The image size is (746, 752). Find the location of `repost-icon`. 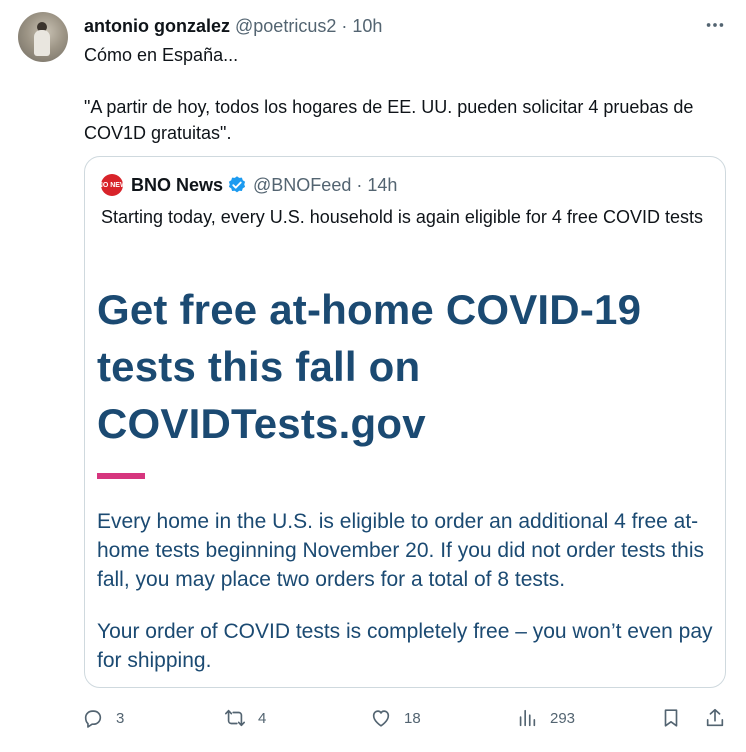

repost-icon is located at coordinates (235, 718).